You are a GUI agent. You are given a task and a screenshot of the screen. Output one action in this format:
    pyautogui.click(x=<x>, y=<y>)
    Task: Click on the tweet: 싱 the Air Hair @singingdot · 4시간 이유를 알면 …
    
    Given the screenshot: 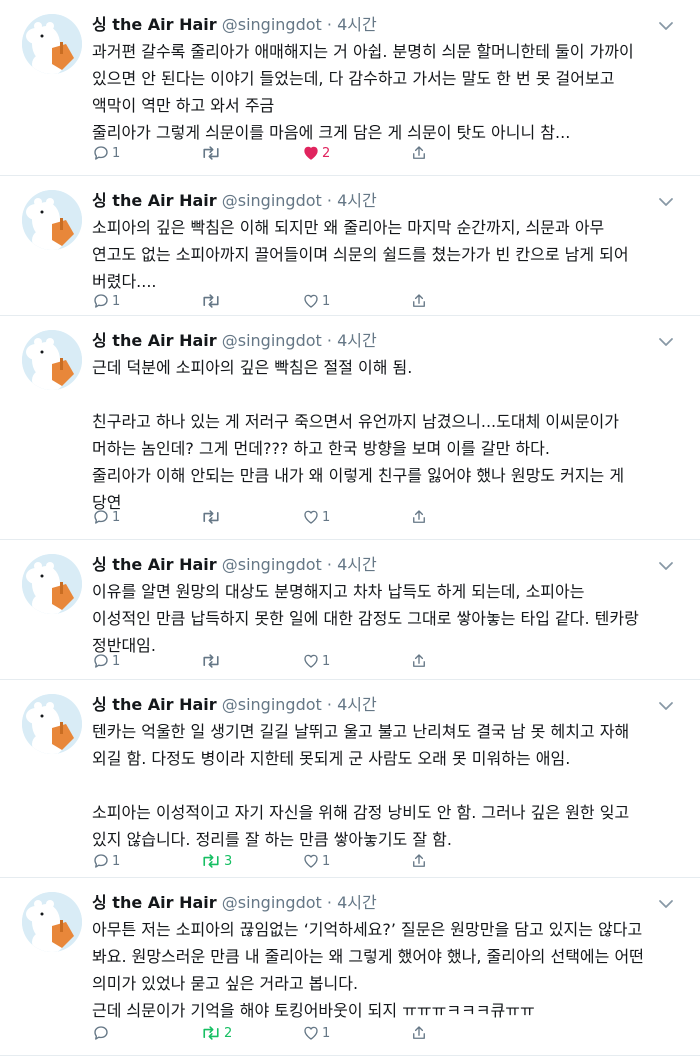 What is the action you would take?
    pyautogui.click(x=350, y=610)
    